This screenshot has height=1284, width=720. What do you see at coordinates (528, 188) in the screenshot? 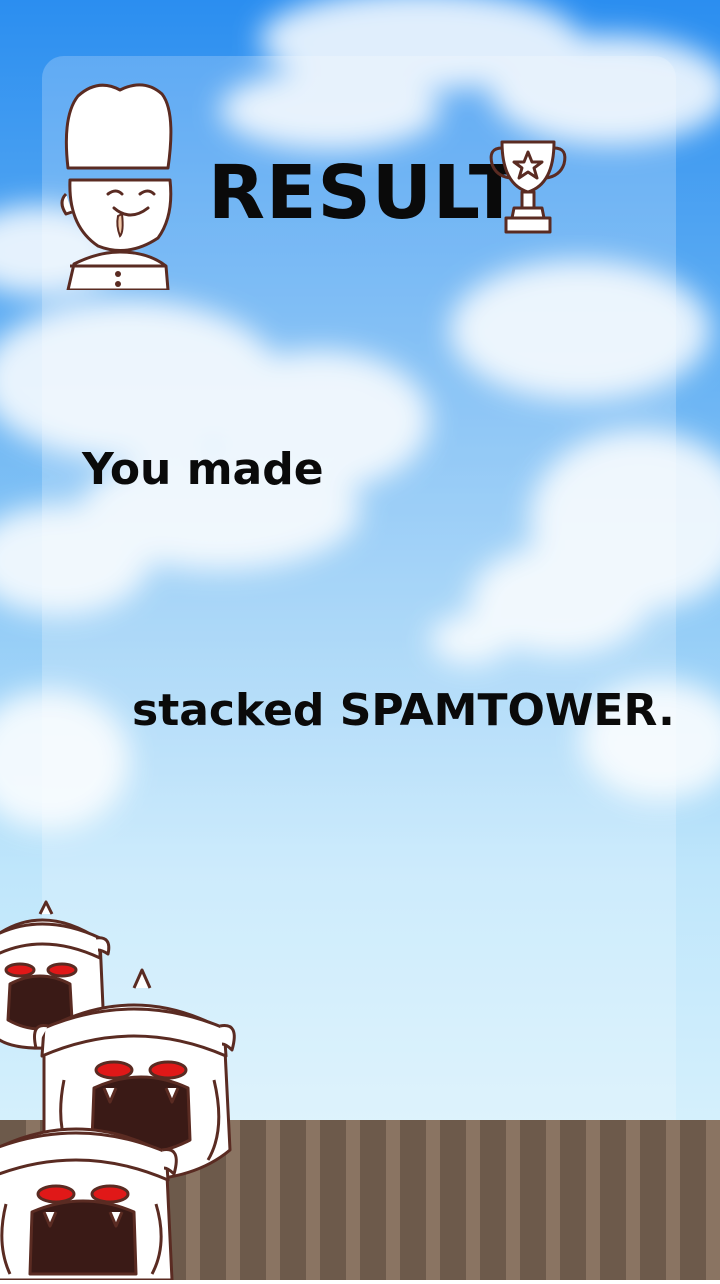
I see `trophy-icon` at bounding box center [528, 188].